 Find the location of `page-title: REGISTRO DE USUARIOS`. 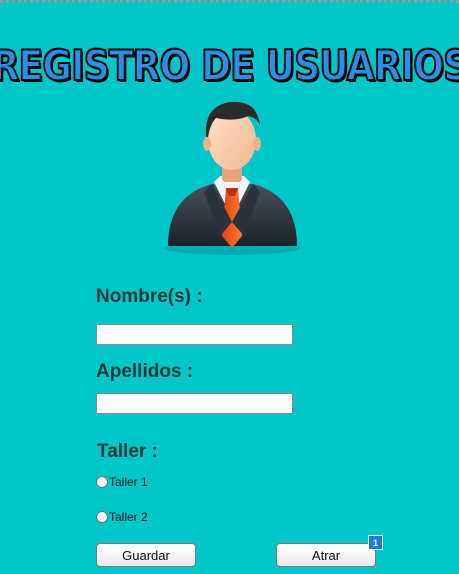

page-title: REGISTRO DE USUARIOS is located at coordinates (229, 65).